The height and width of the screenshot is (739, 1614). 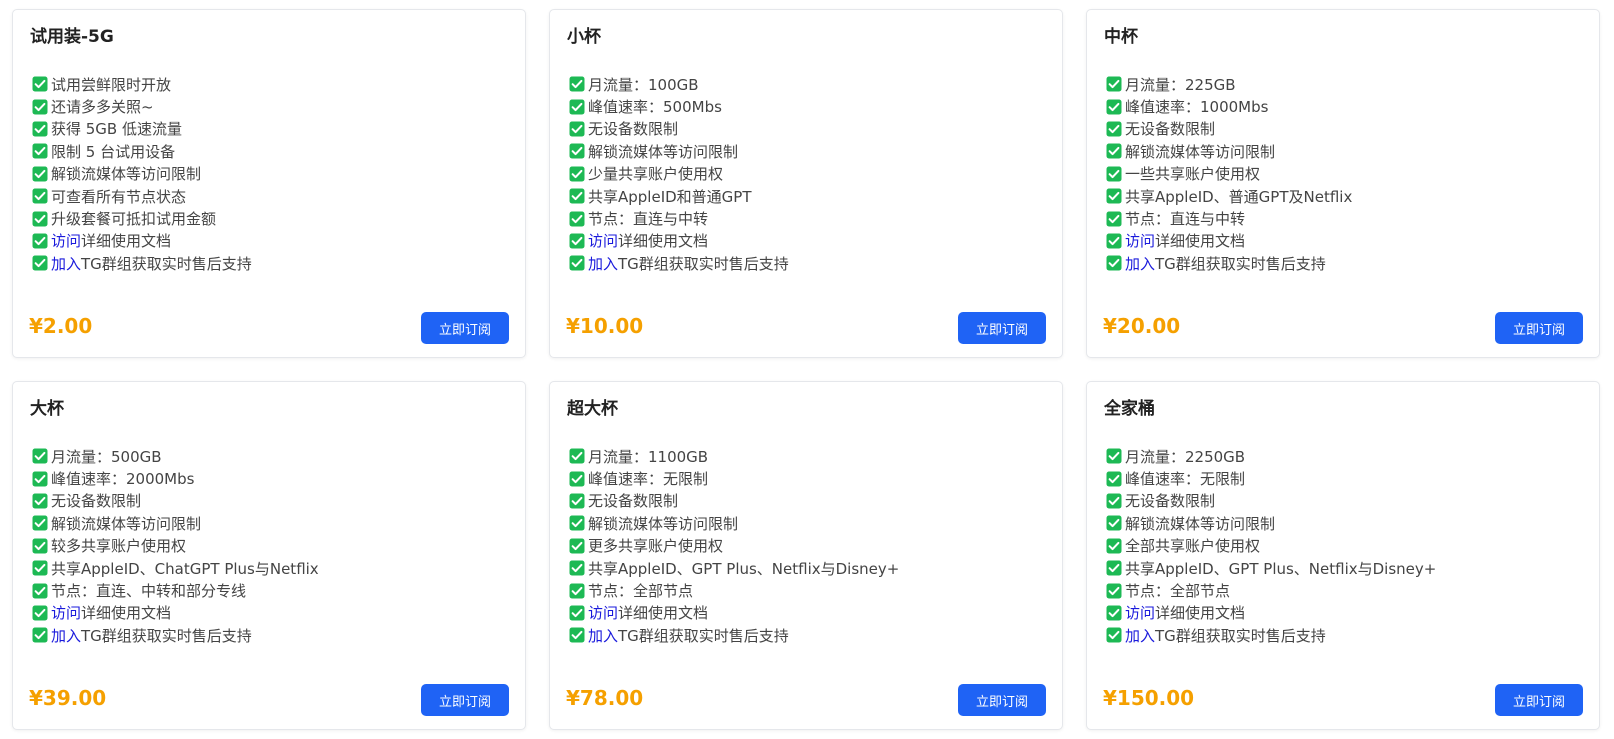 What do you see at coordinates (1193, 174) in the screenshot?
I see `feature-text: 一些共享账户使用权` at bounding box center [1193, 174].